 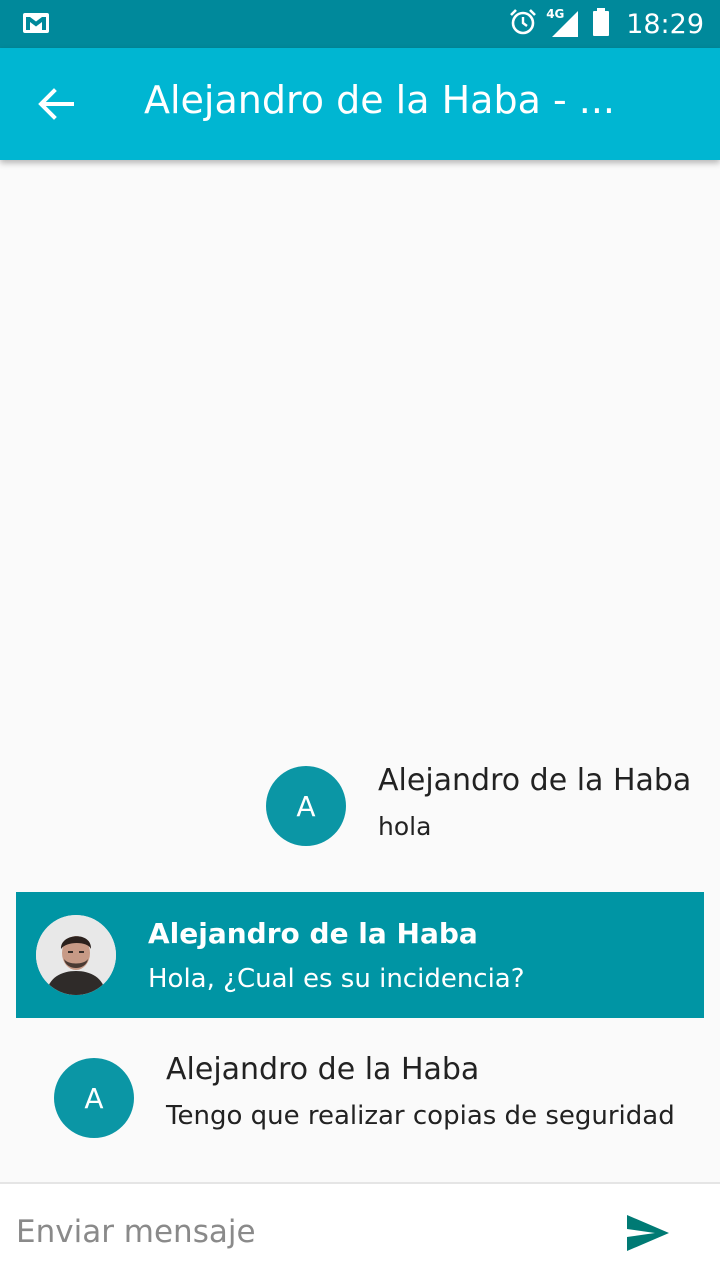 What do you see at coordinates (523, 24) in the screenshot?
I see `alarm-icon` at bounding box center [523, 24].